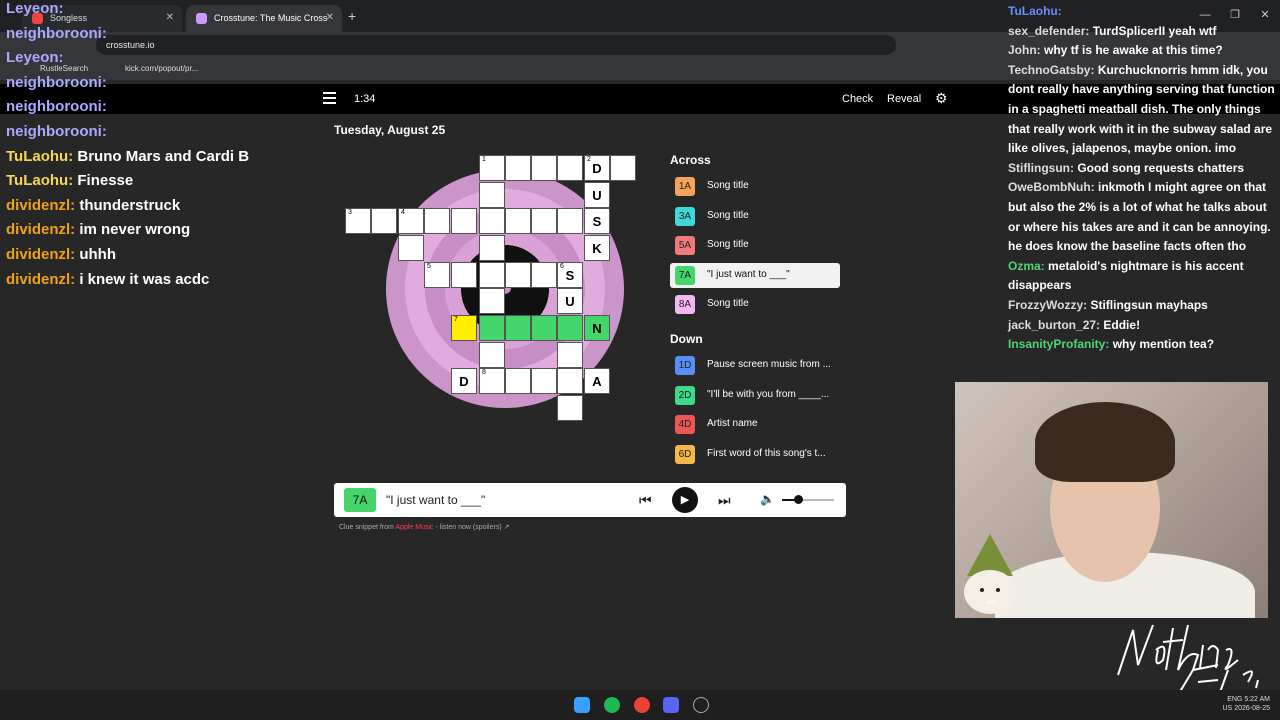 This screenshot has width=1280, height=720. I want to click on nothing-else-logo, so click(1188, 661).